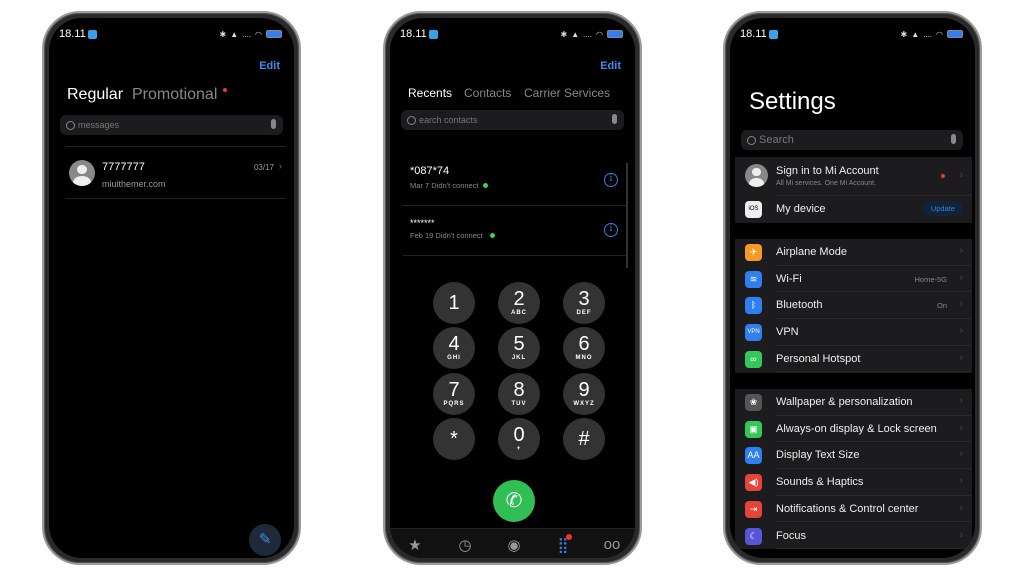 Image resolution: width=1024 pixels, height=576 pixels. I want to click on key-7: 7 PQRS, so click(454, 394).